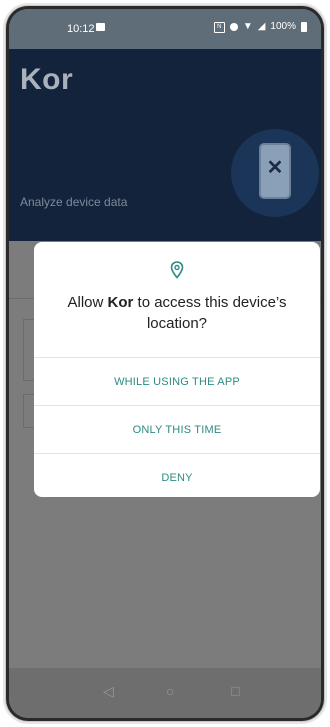 This screenshot has width=330, height=727. Describe the element at coordinates (165, 693) in the screenshot. I see `navigation-bar: ◁ ○ □` at that location.